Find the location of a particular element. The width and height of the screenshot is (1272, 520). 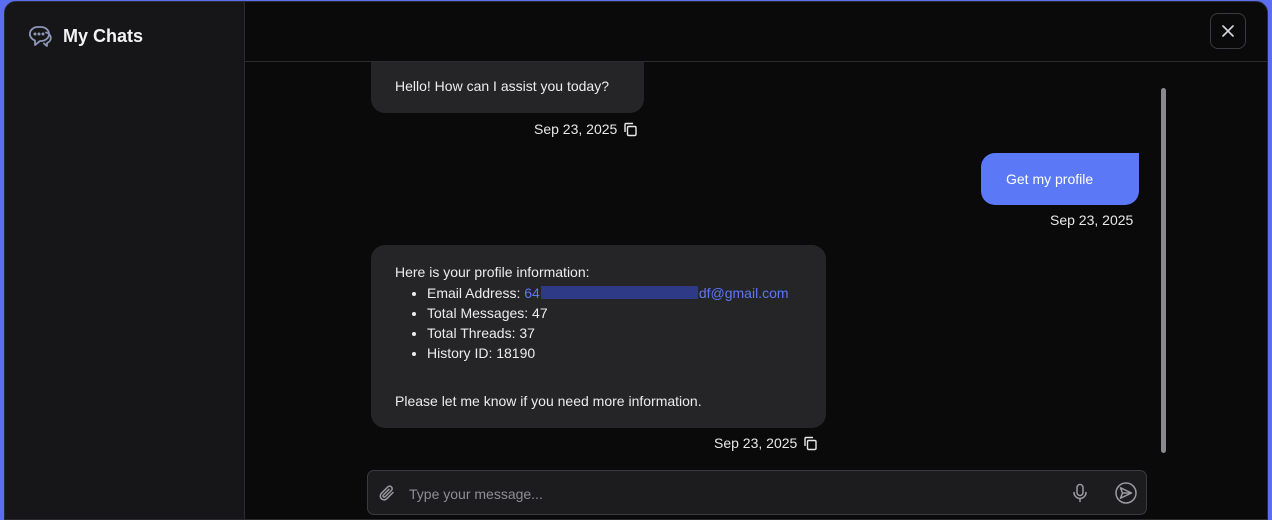

message-composer is located at coordinates (757, 492).